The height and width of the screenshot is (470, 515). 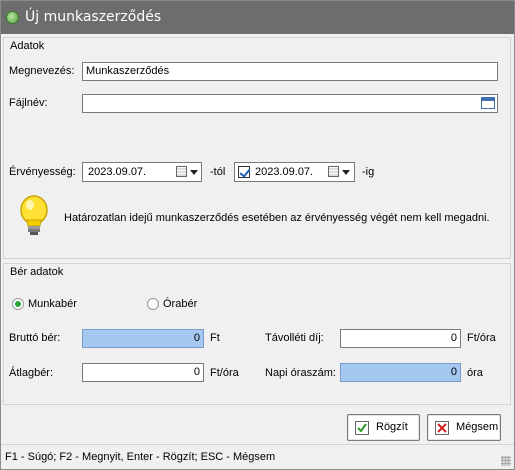 I want to click on cancel-icon, so click(x=442, y=428).